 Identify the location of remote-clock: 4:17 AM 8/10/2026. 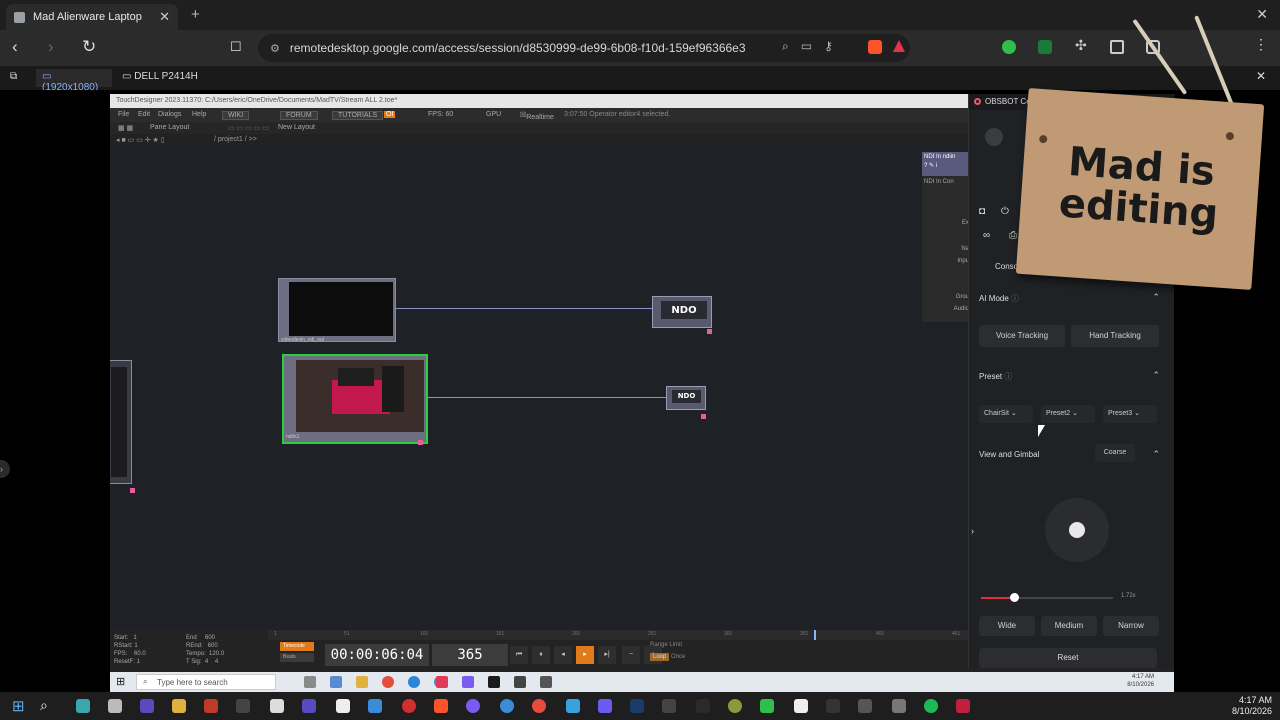
(1140, 681).